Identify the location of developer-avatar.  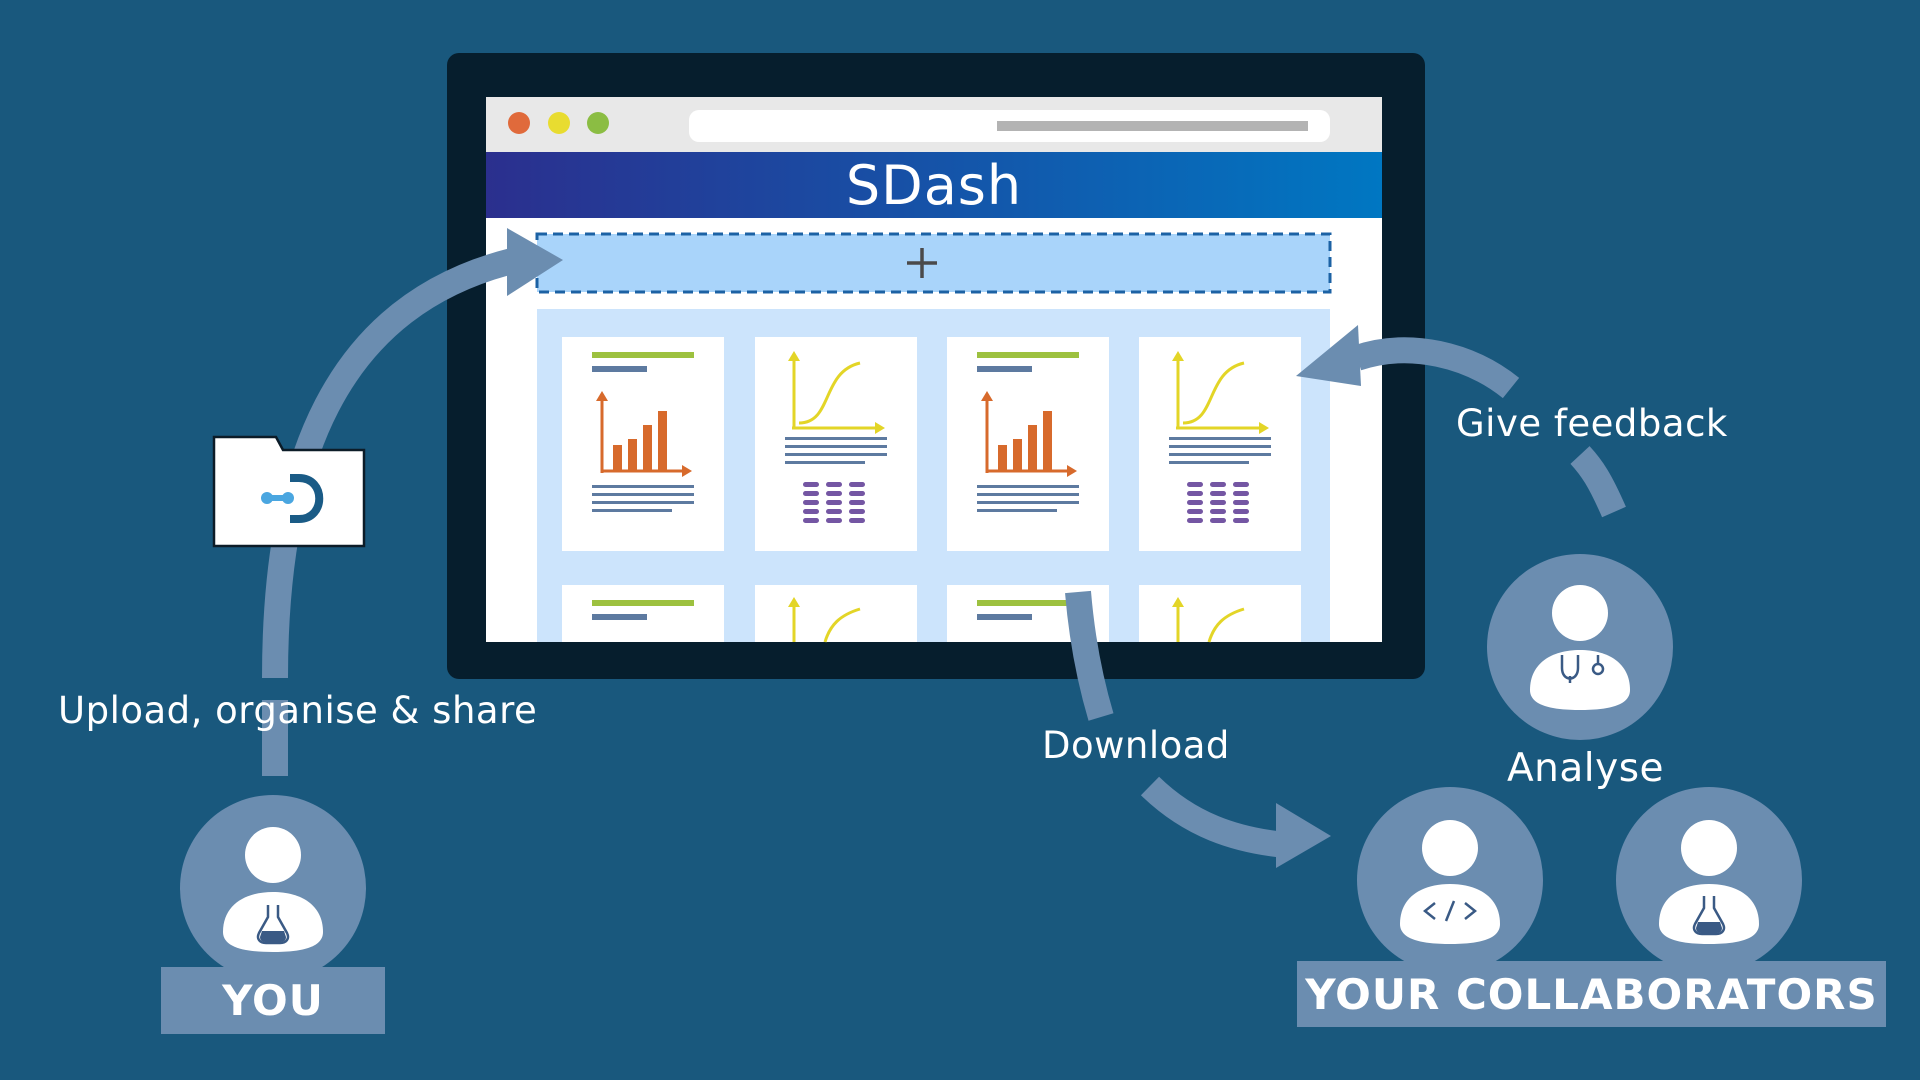
(1450, 880).